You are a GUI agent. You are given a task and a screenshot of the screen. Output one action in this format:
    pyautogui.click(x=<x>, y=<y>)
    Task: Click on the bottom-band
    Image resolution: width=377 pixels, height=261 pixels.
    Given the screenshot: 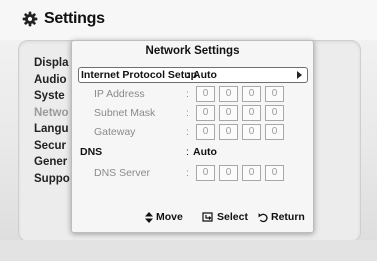 What is the action you would take?
    pyautogui.click(x=188, y=250)
    